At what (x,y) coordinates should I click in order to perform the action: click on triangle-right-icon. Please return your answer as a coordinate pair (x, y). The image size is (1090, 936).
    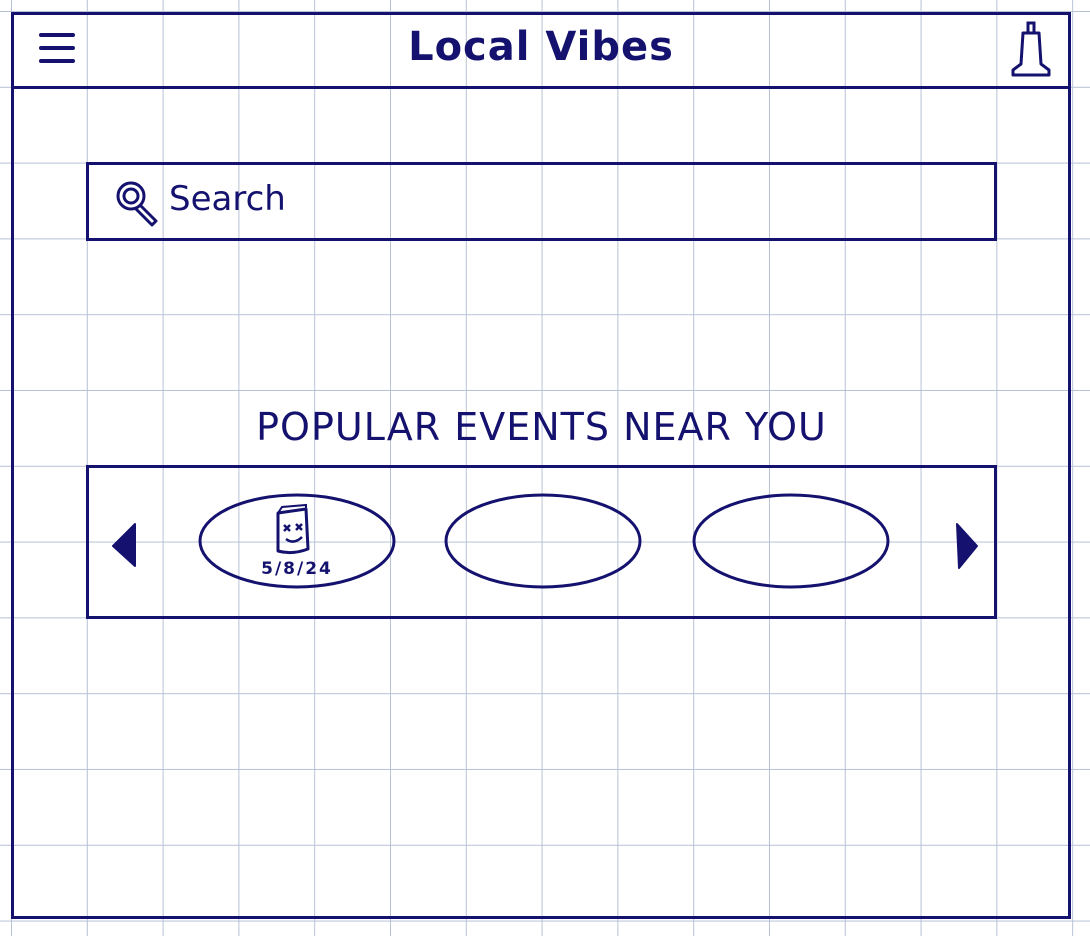
    Looking at the image, I should click on (967, 546).